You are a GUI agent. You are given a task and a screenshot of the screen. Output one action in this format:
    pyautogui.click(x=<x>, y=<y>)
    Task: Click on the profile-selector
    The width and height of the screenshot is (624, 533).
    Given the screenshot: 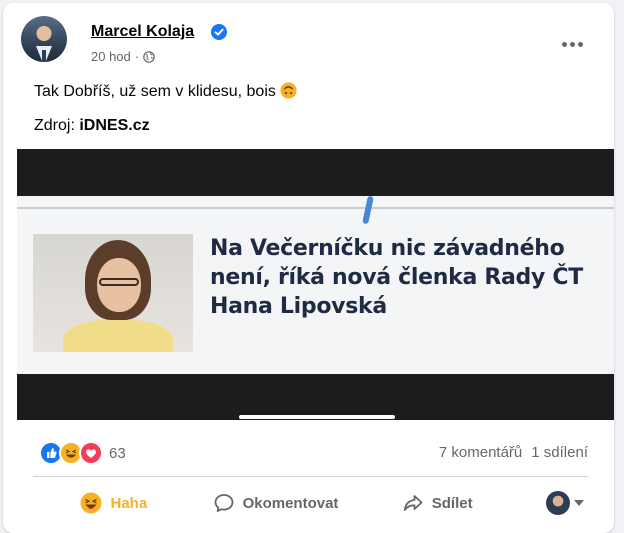 What is the action you would take?
    pyautogui.click(x=565, y=503)
    